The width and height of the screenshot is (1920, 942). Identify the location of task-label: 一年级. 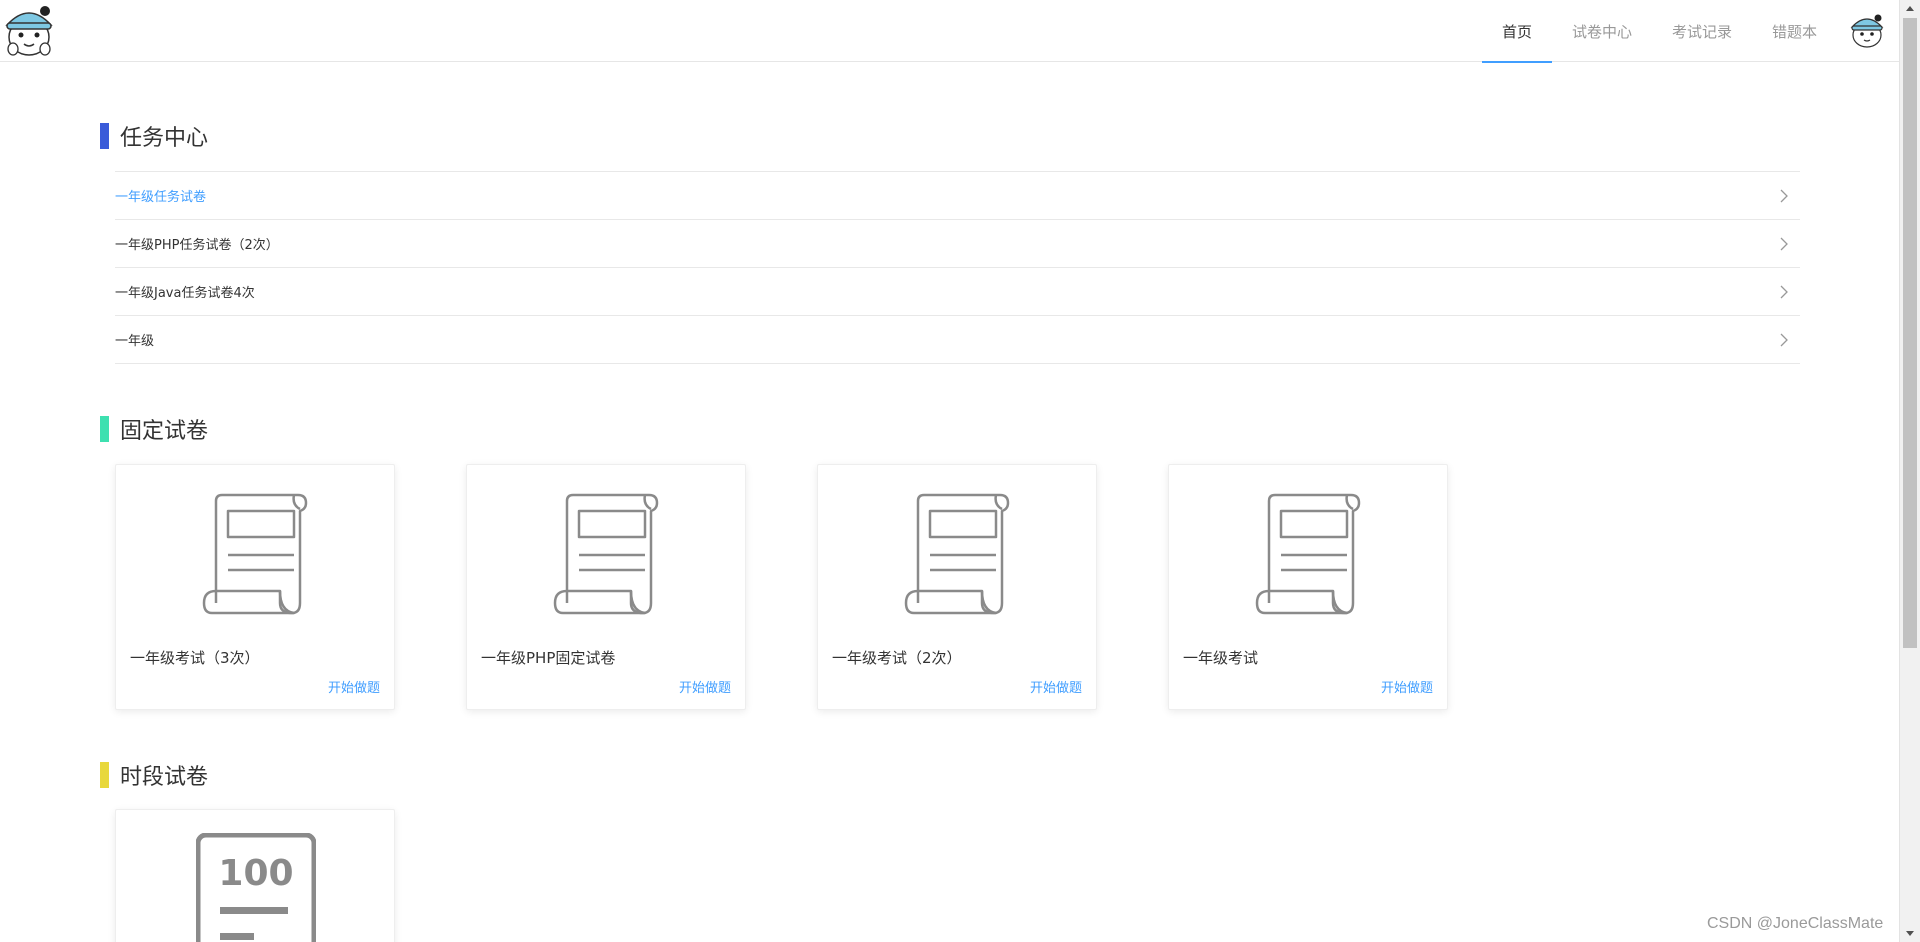
(135, 341).